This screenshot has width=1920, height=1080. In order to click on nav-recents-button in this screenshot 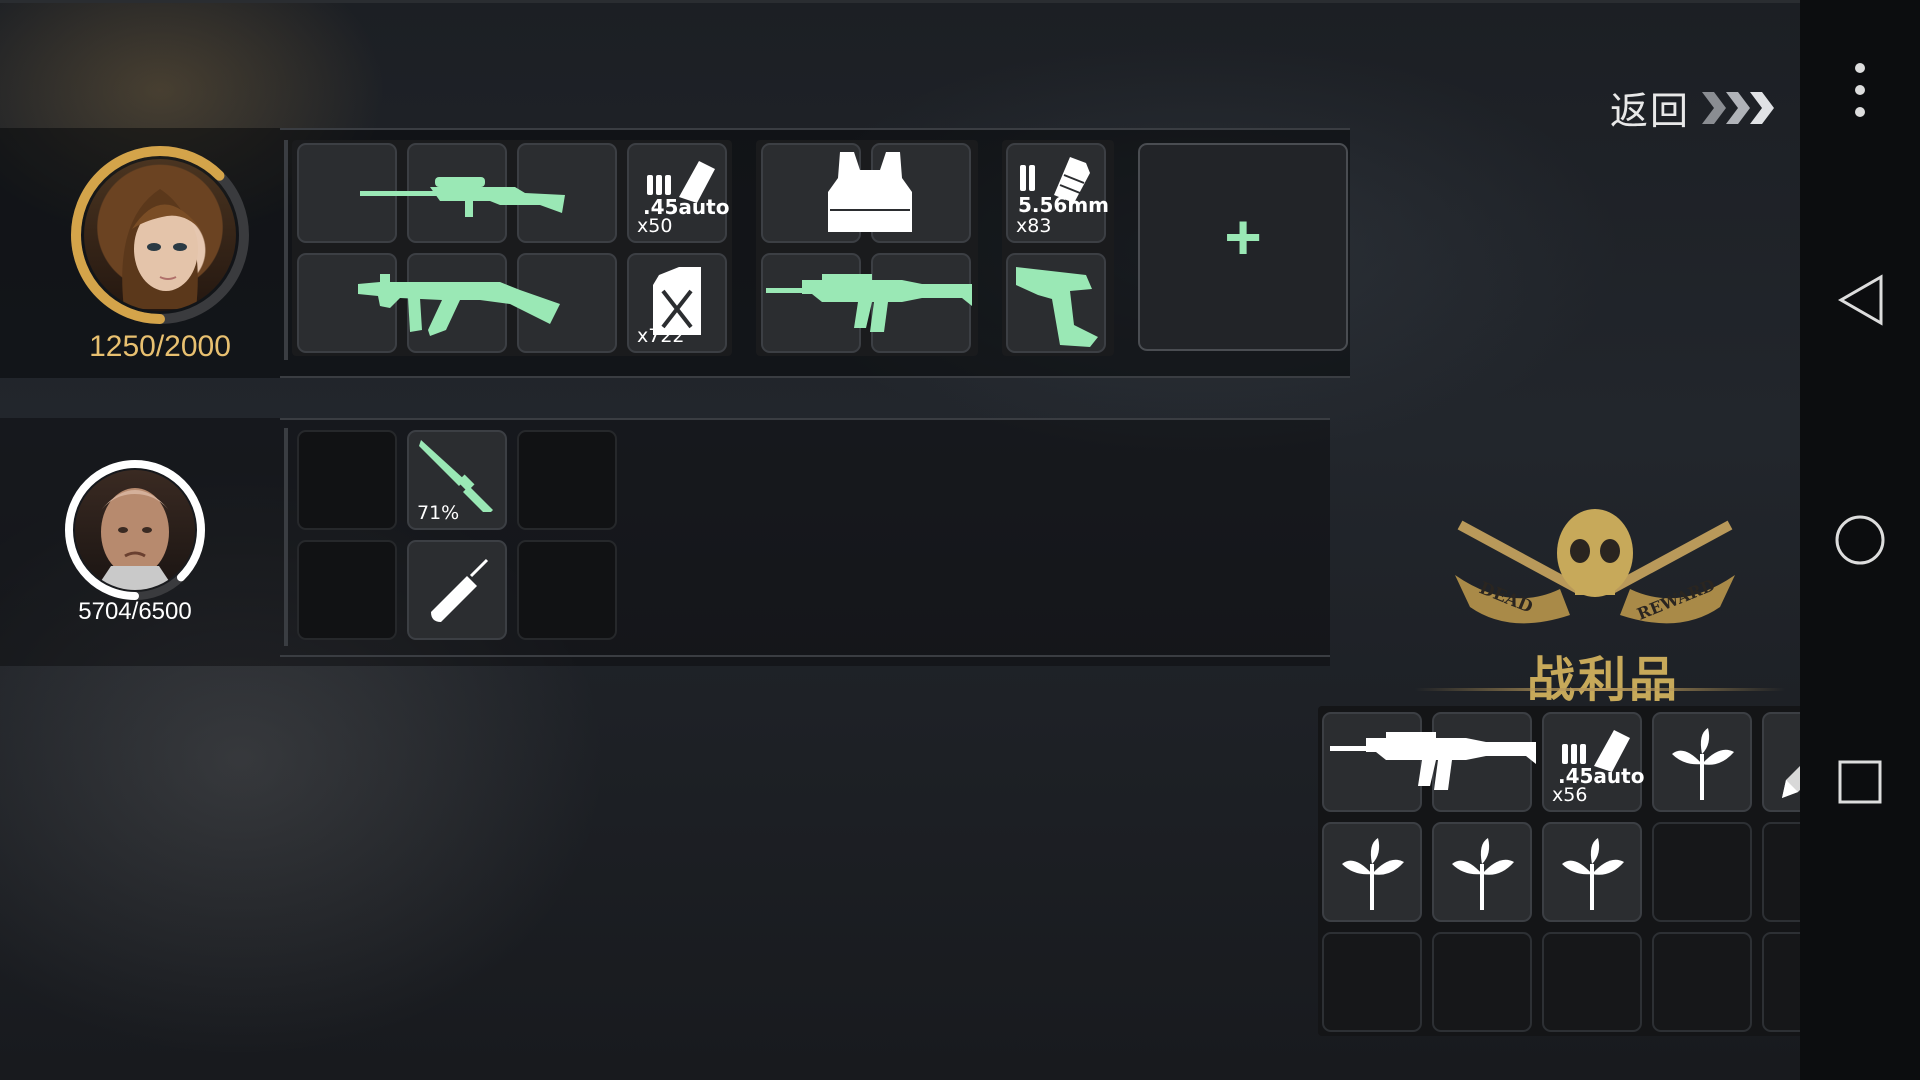, I will do `click(1860, 782)`.